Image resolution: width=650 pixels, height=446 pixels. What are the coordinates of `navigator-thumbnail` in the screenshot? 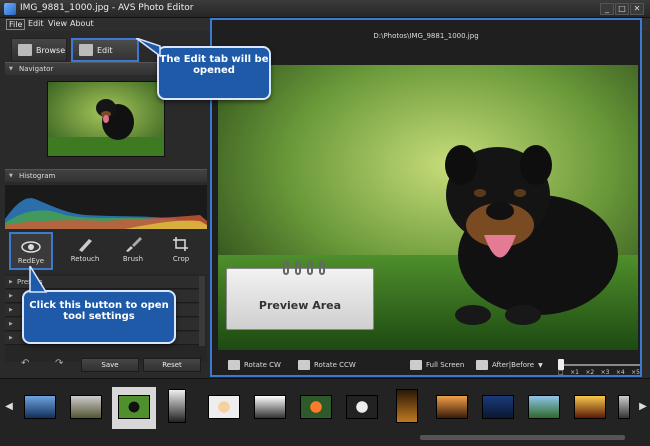 It's located at (106, 119).